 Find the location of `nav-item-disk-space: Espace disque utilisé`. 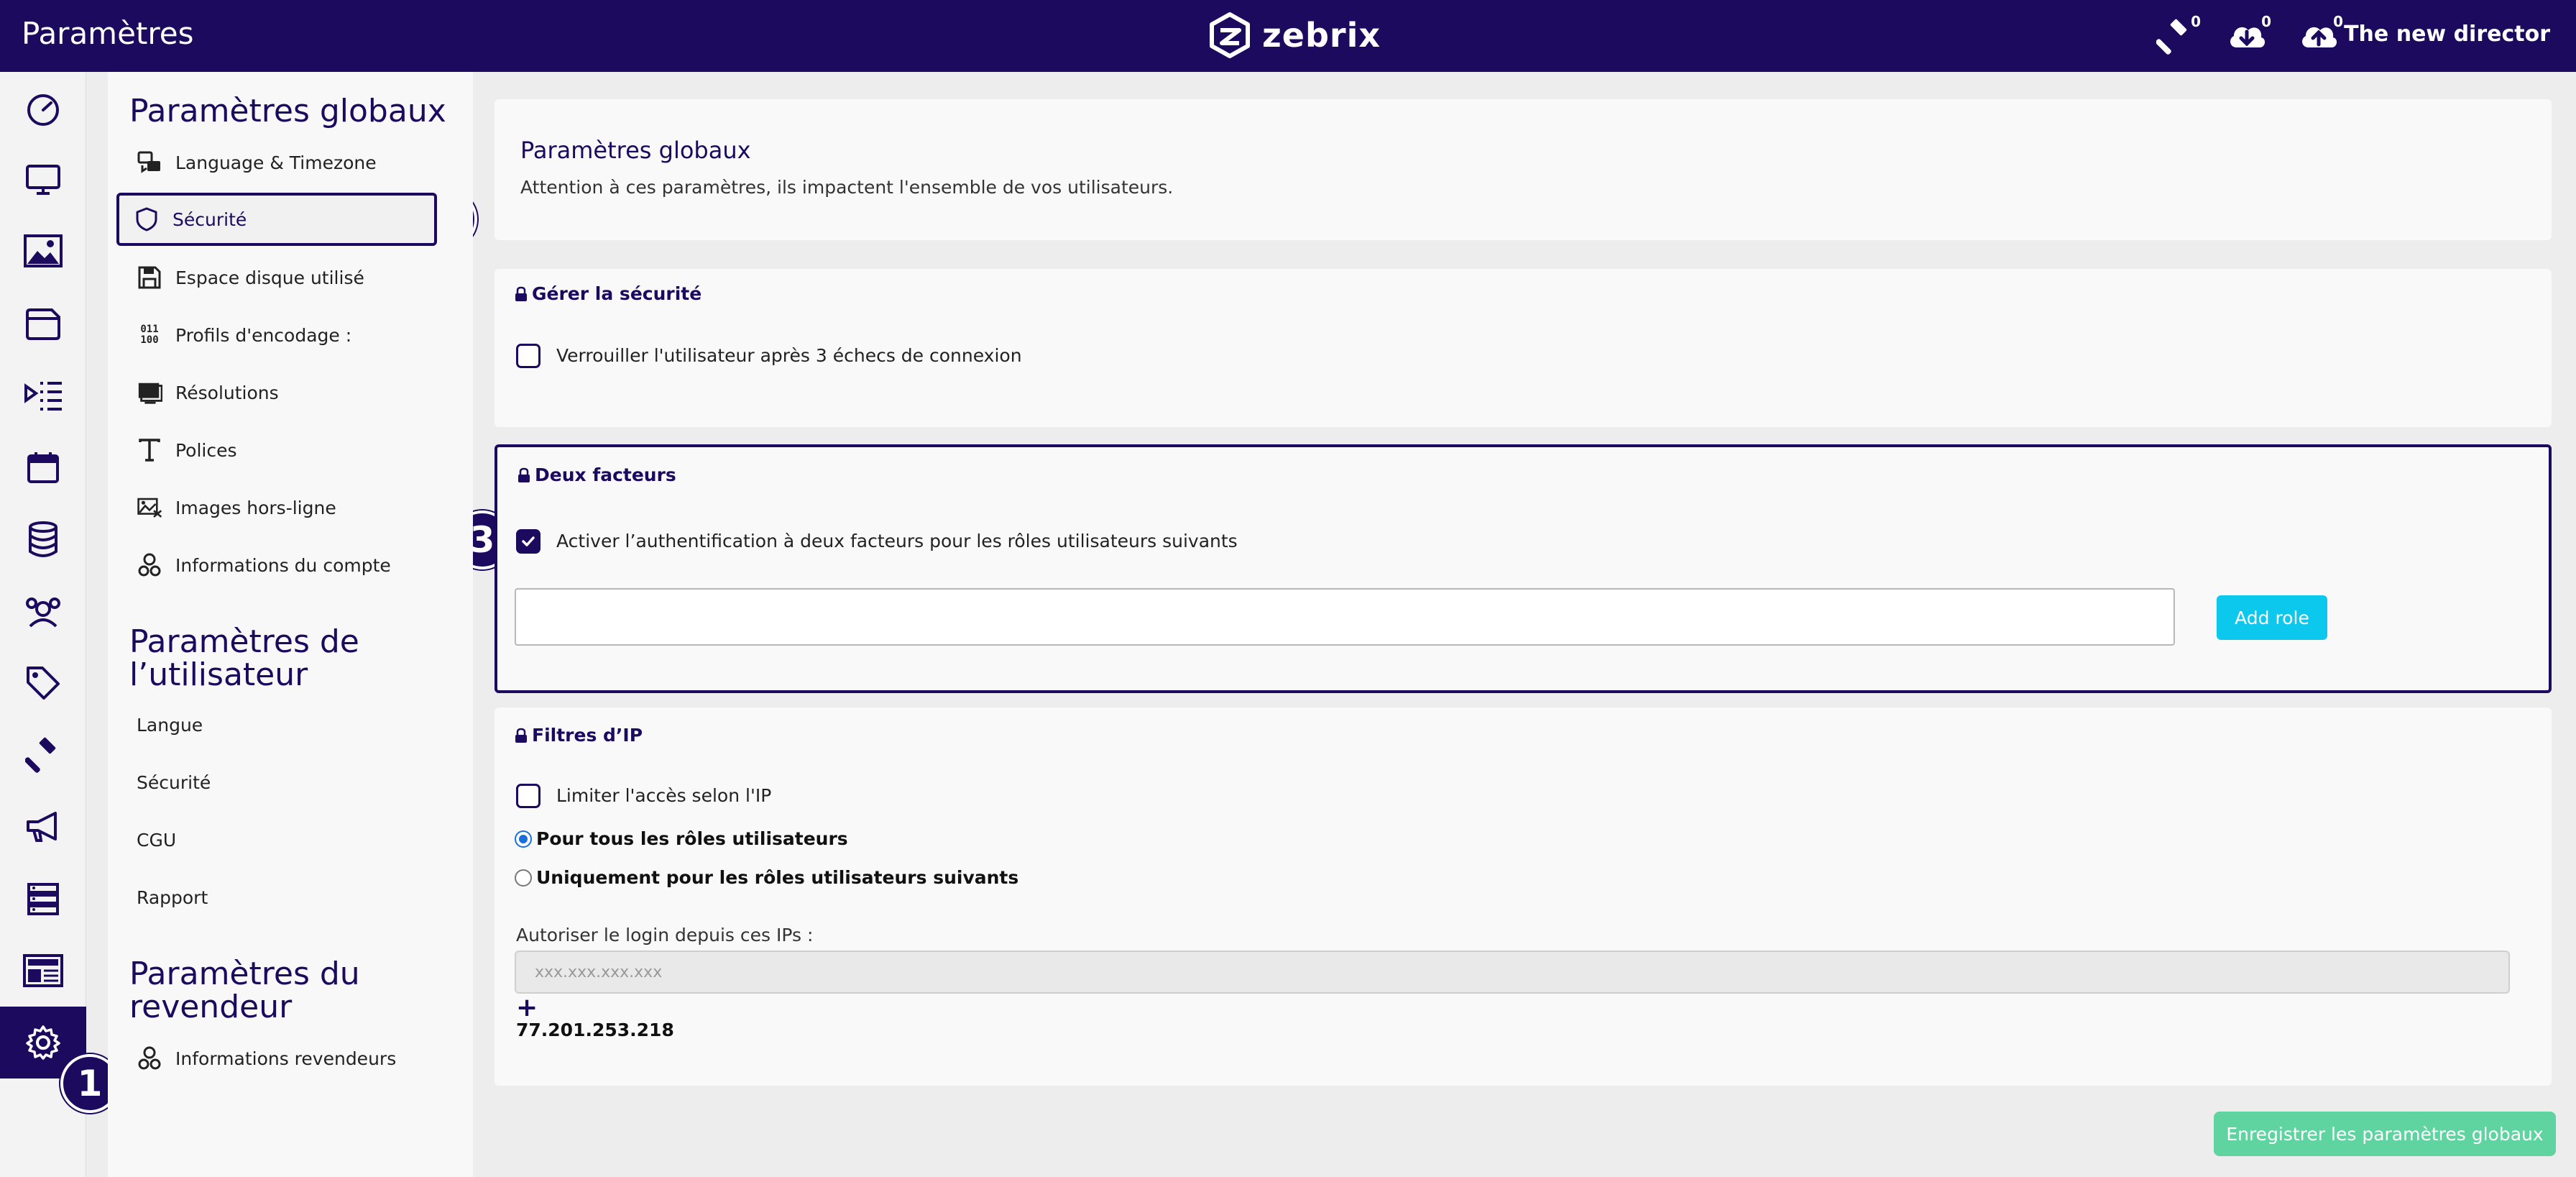

nav-item-disk-space: Espace disque utilisé is located at coordinates (250, 277).